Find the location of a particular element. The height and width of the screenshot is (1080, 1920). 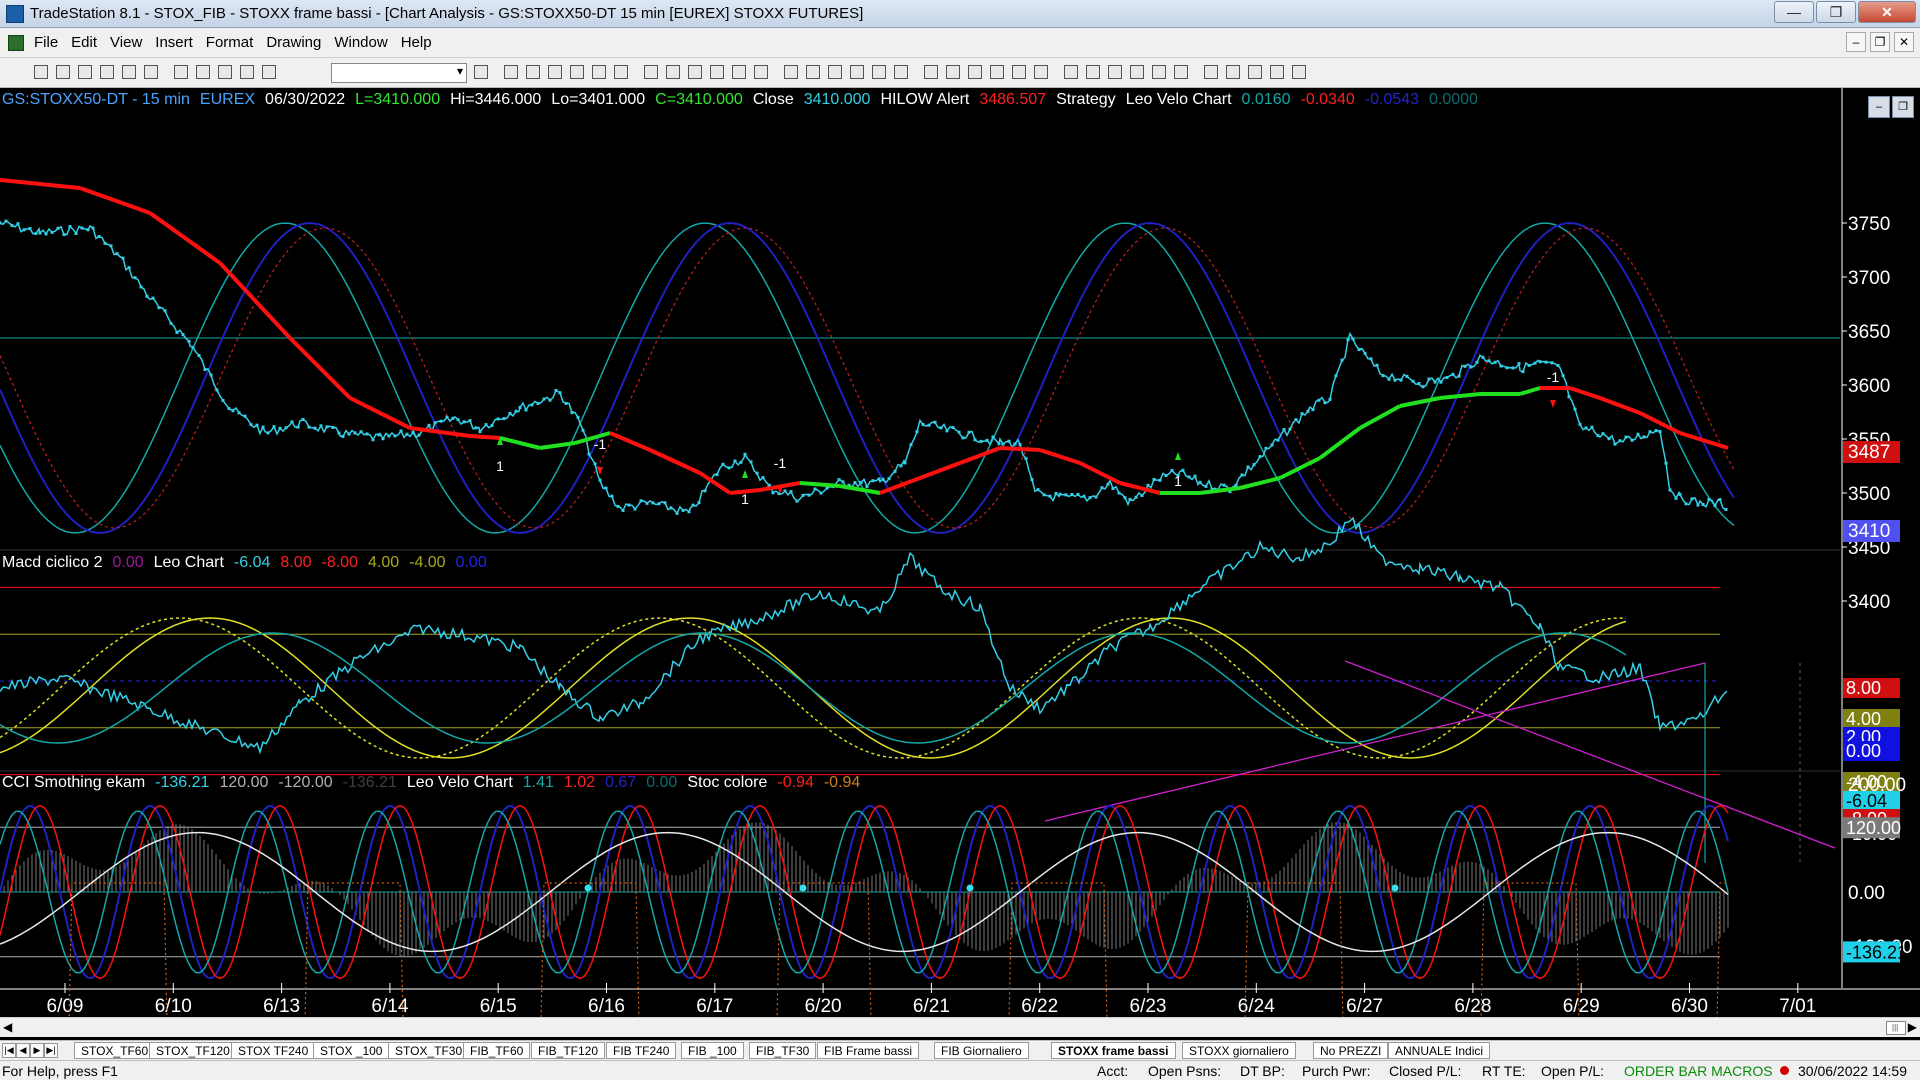

pitchfork-icon is located at coordinates (1115, 72).